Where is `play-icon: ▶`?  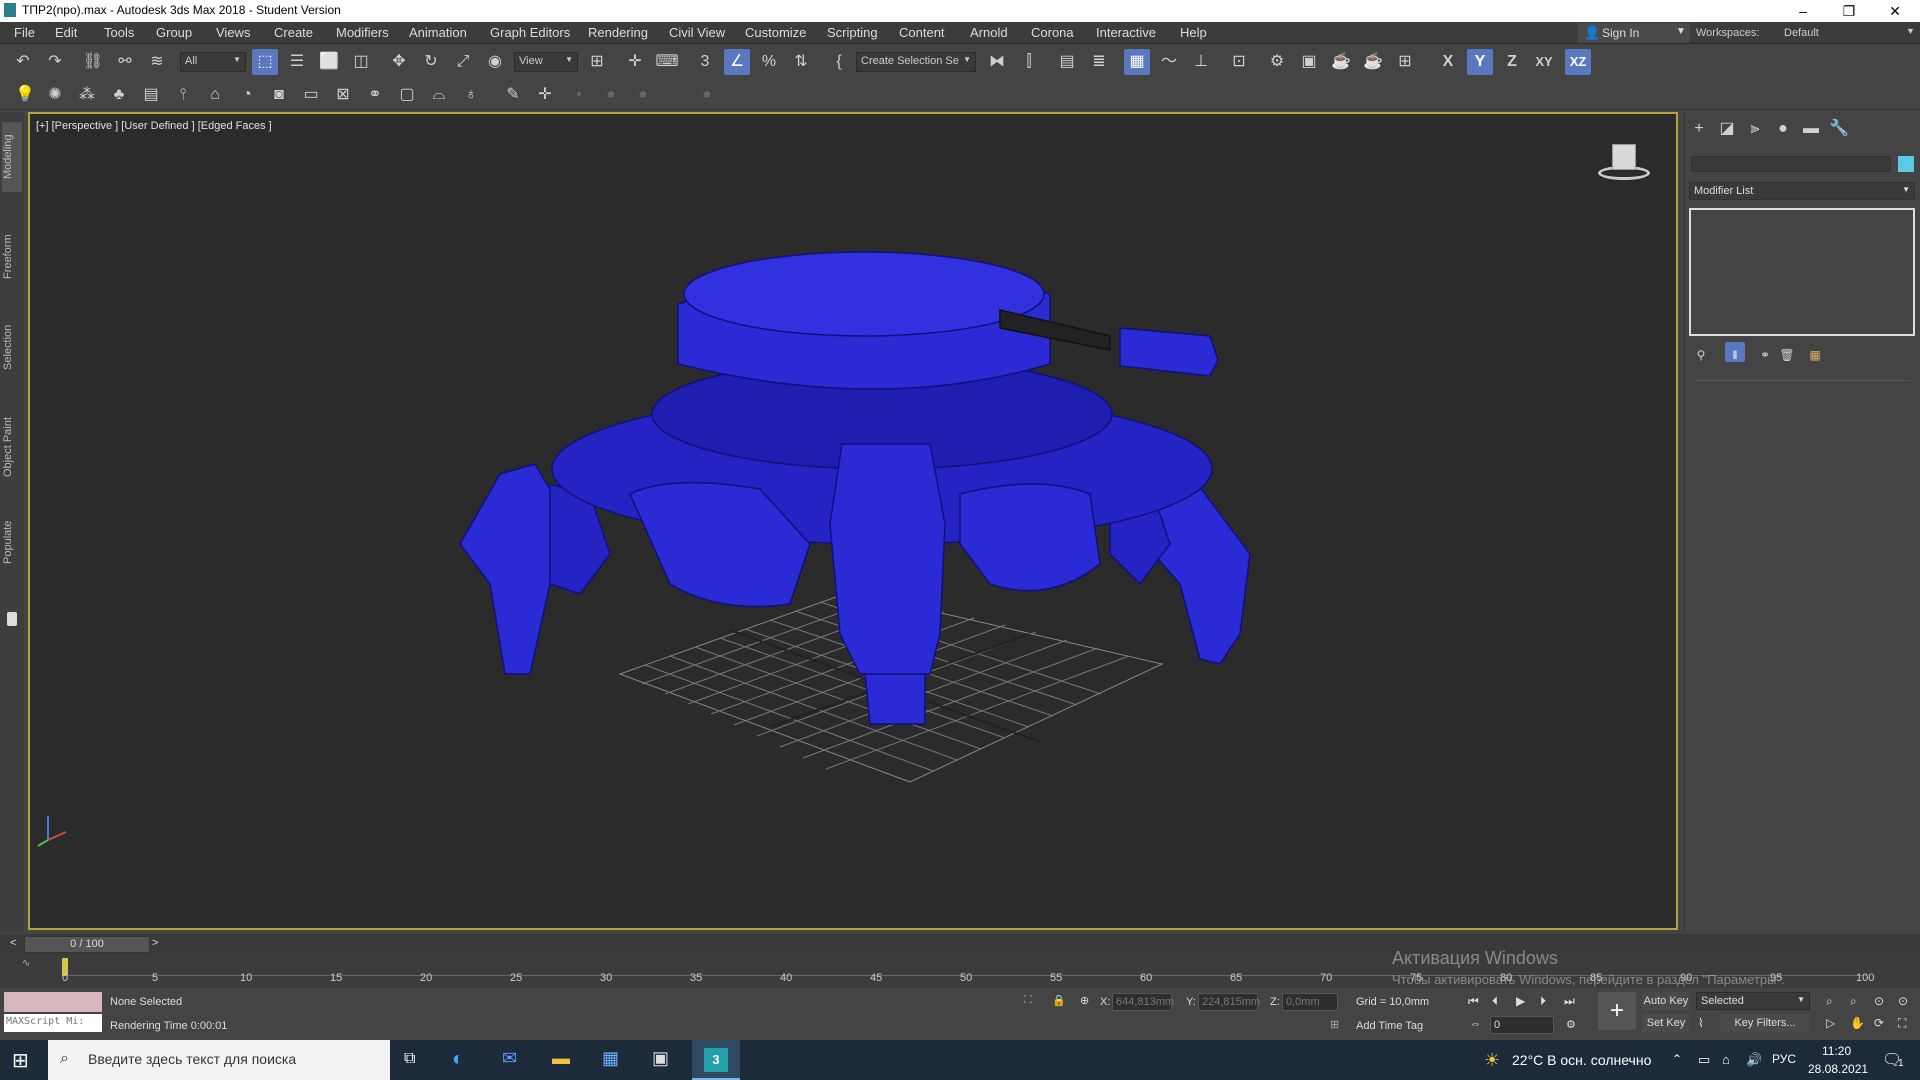 play-icon: ▶ is located at coordinates (1520, 1001).